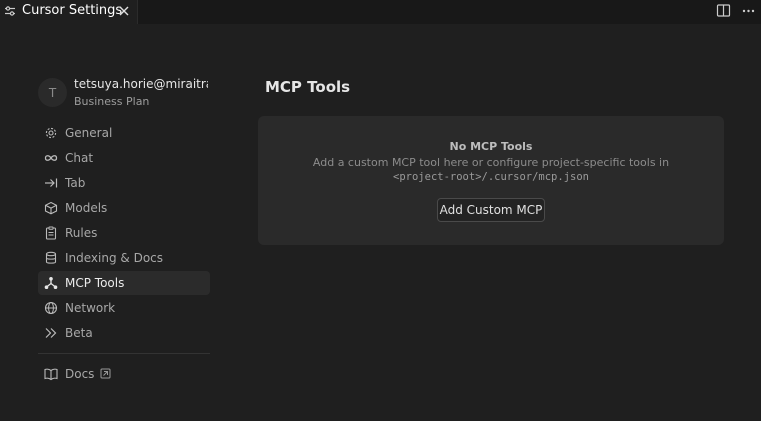 This screenshot has width=761, height=421. What do you see at coordinates (80, 374) in the screenshot?
I see `sidebar-item-label: Docs` at bounding box center [80, 374].